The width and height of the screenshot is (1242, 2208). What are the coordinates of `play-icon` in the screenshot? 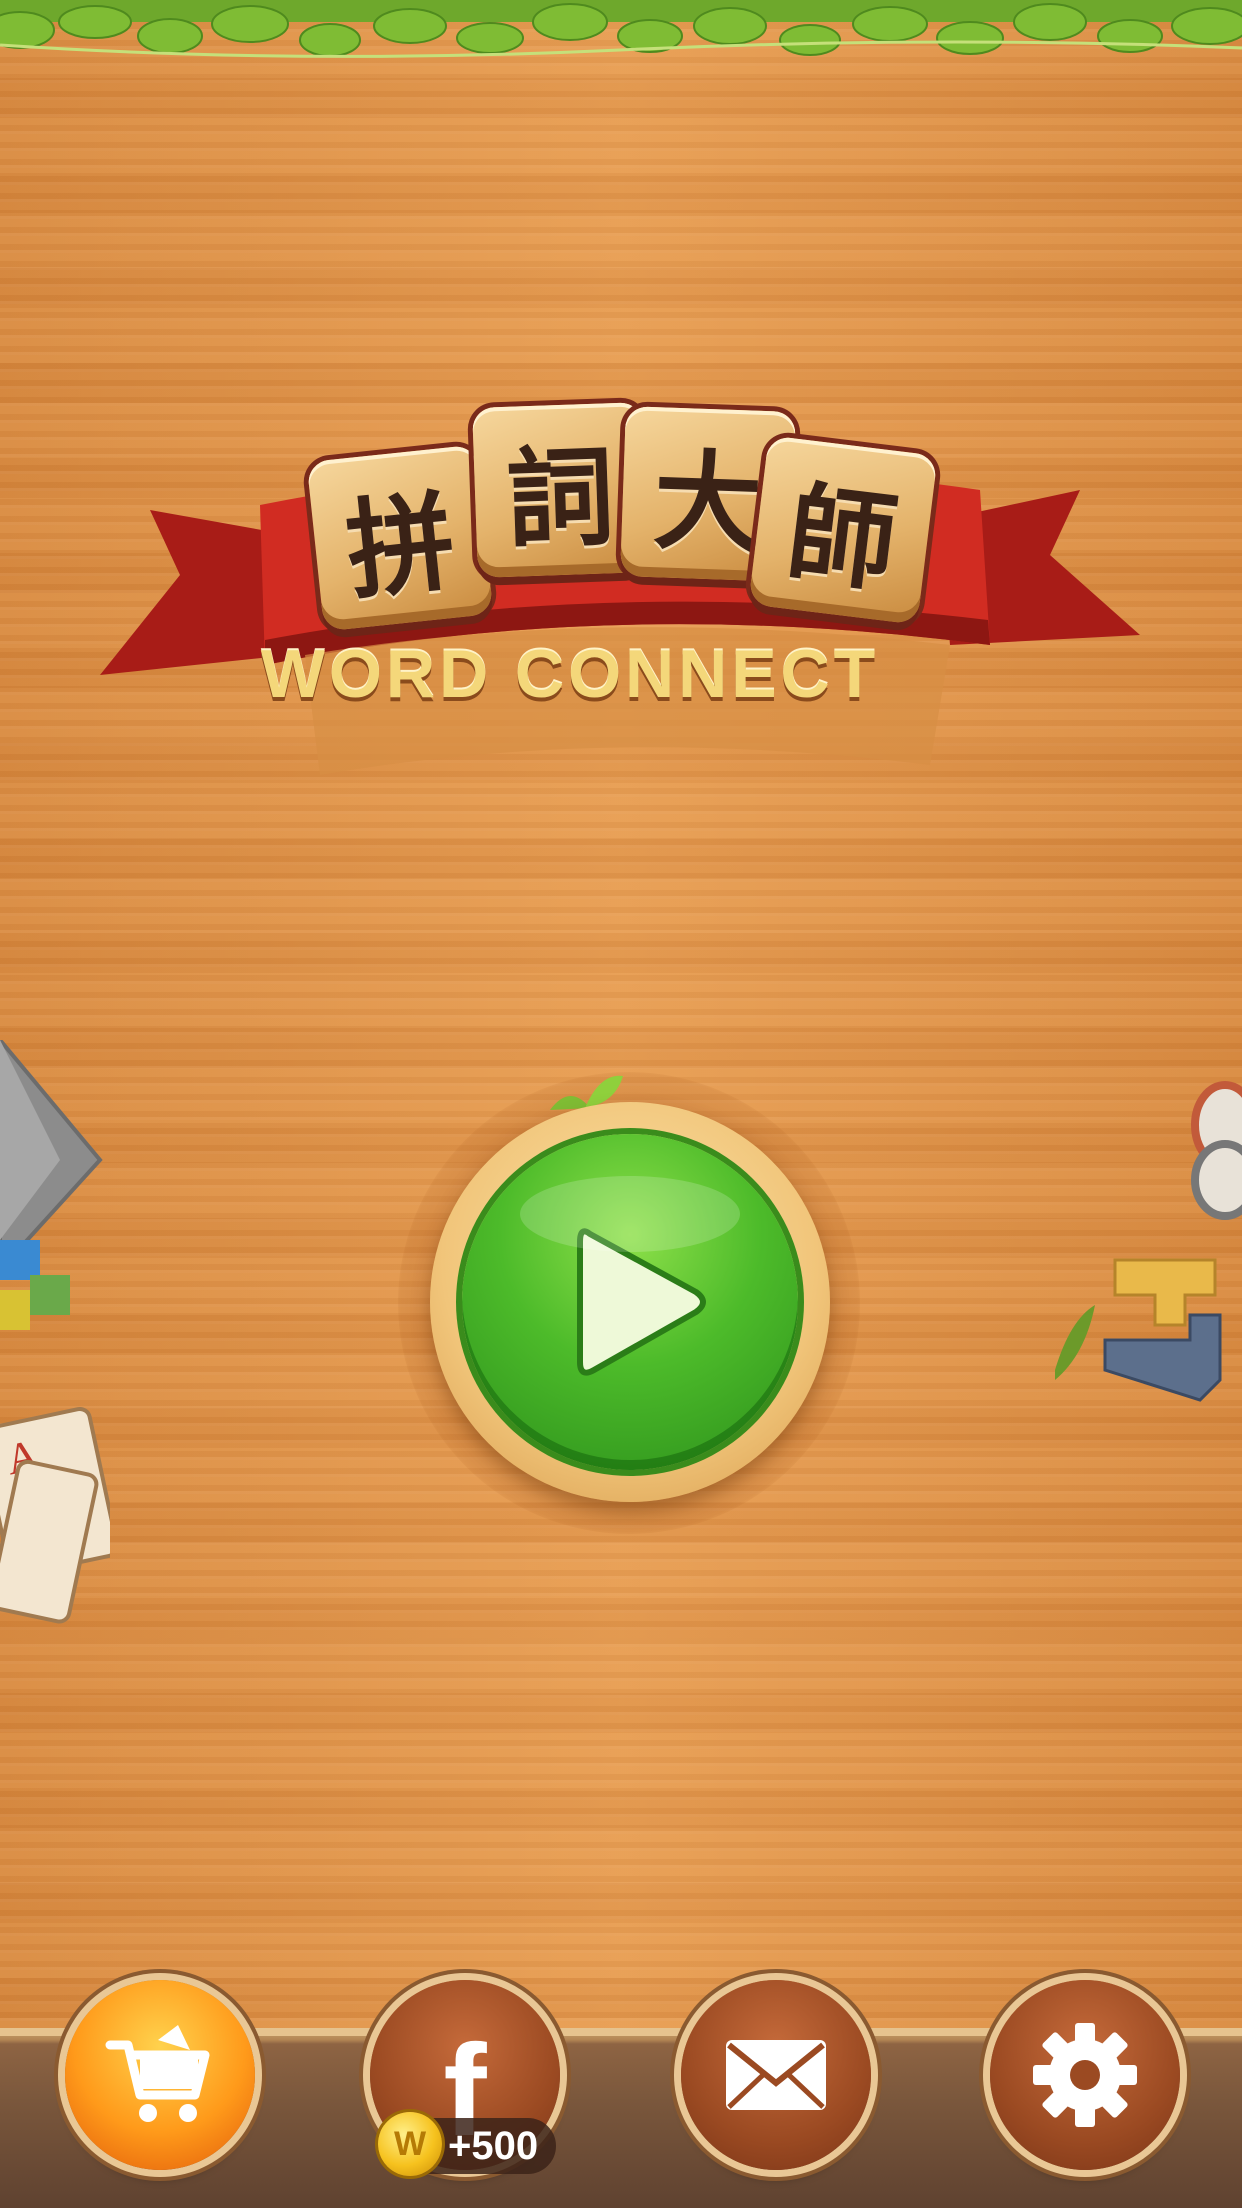 It's located at (630, 1276).